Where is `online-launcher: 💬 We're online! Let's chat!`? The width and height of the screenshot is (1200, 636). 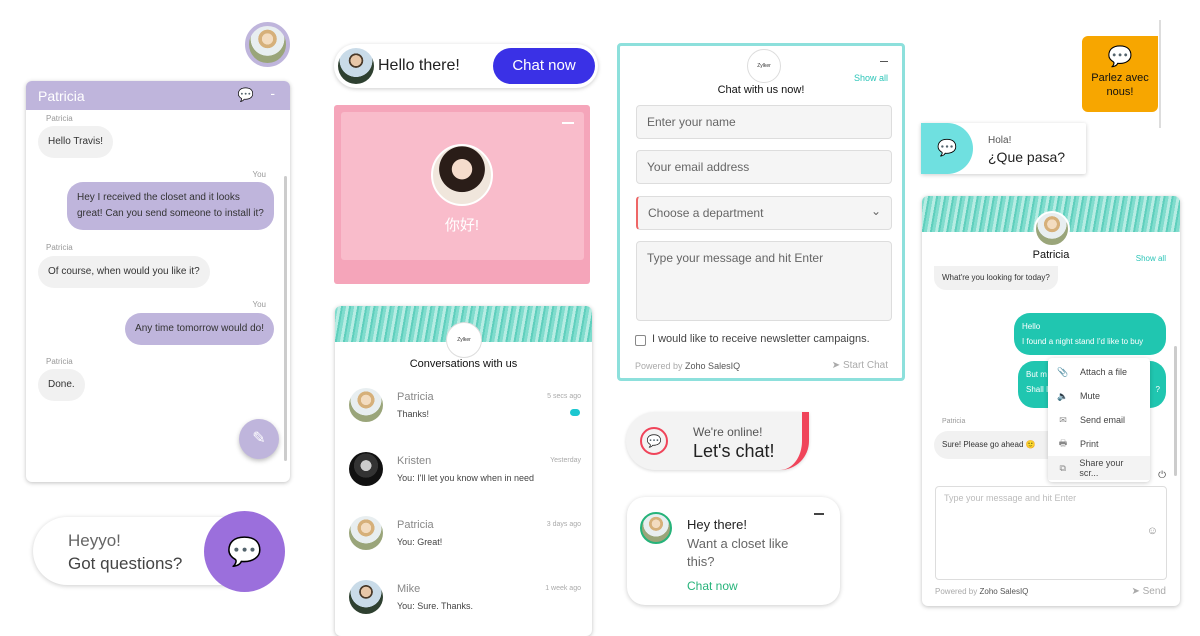 online-launcher: 💬 We're online! Let's chat! is located at coordinates (717, 441).